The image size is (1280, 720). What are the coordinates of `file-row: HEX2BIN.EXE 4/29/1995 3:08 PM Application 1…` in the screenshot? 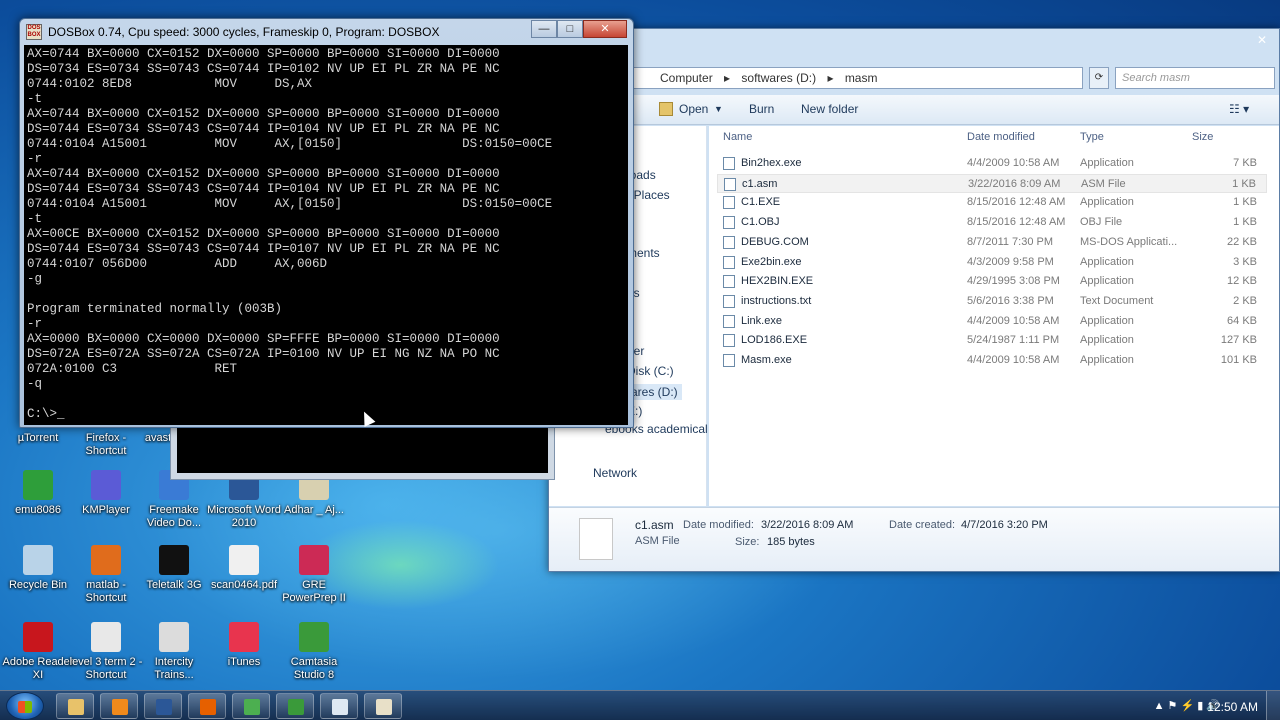 It's located at (992, 281).